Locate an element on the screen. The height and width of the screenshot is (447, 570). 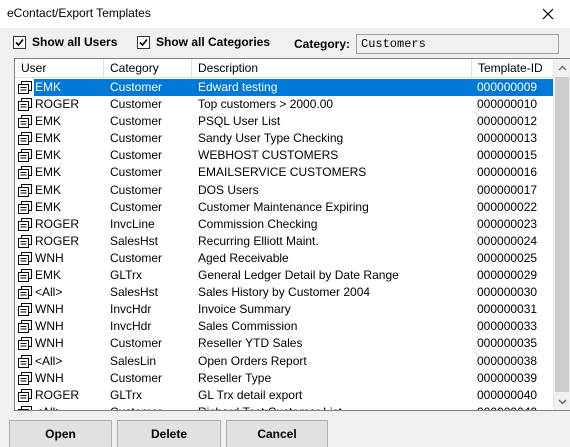
column-header-description: Description is located at coordinates (332, 68).